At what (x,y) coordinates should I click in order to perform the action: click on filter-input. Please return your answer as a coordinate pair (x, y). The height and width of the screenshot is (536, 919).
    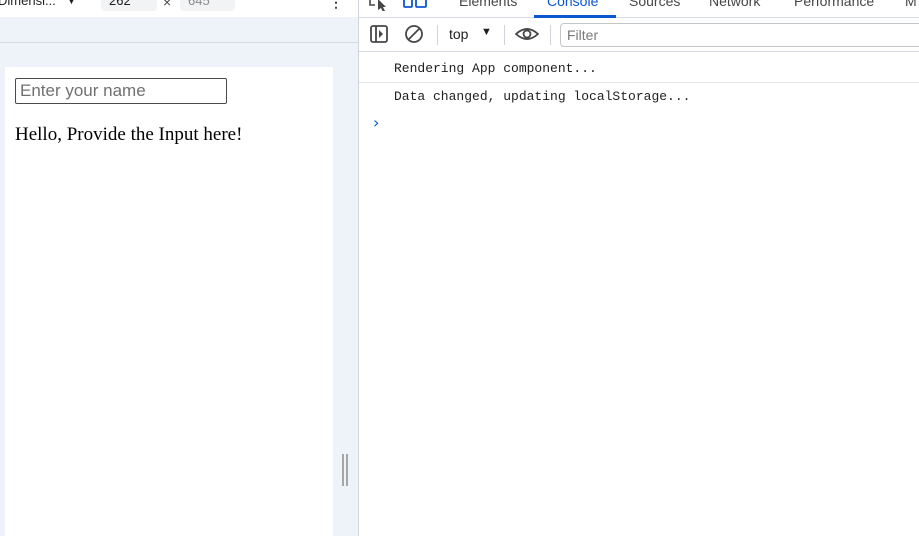
    Looking at the image, I should click on (739, 35).